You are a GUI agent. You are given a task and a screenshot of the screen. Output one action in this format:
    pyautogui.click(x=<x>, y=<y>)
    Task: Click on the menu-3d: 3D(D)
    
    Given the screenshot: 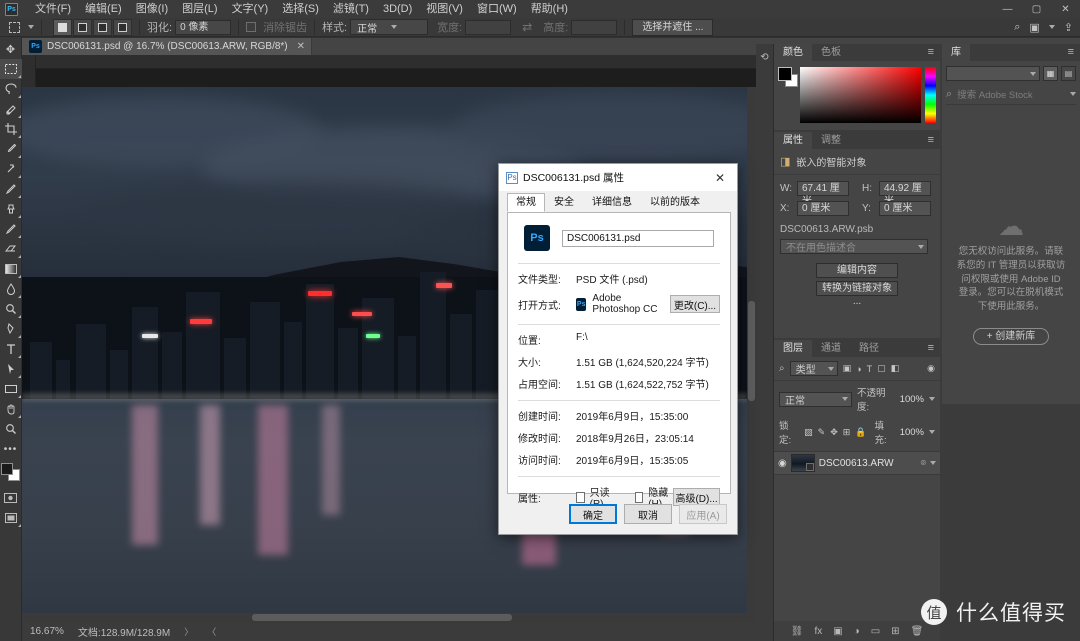 What is the action you would take?
    pyautogui.click(x=397, y=9)
    